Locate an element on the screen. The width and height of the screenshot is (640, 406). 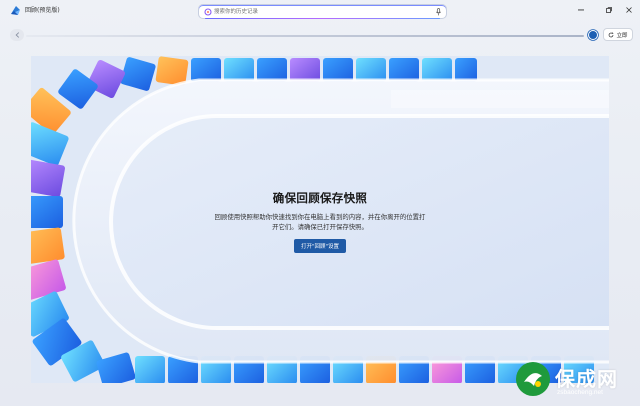
now-label: 立即 is located at coordinates (622, 35).